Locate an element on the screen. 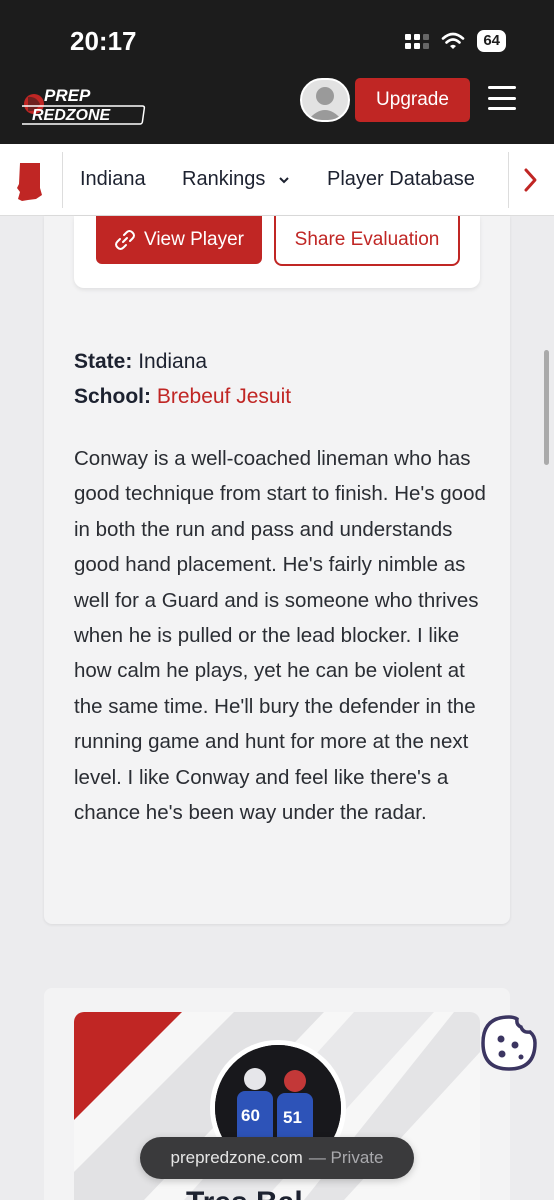 The width and height of the screenshot is (554, 1200). avatar-icon is located at coordinates (325, 103).